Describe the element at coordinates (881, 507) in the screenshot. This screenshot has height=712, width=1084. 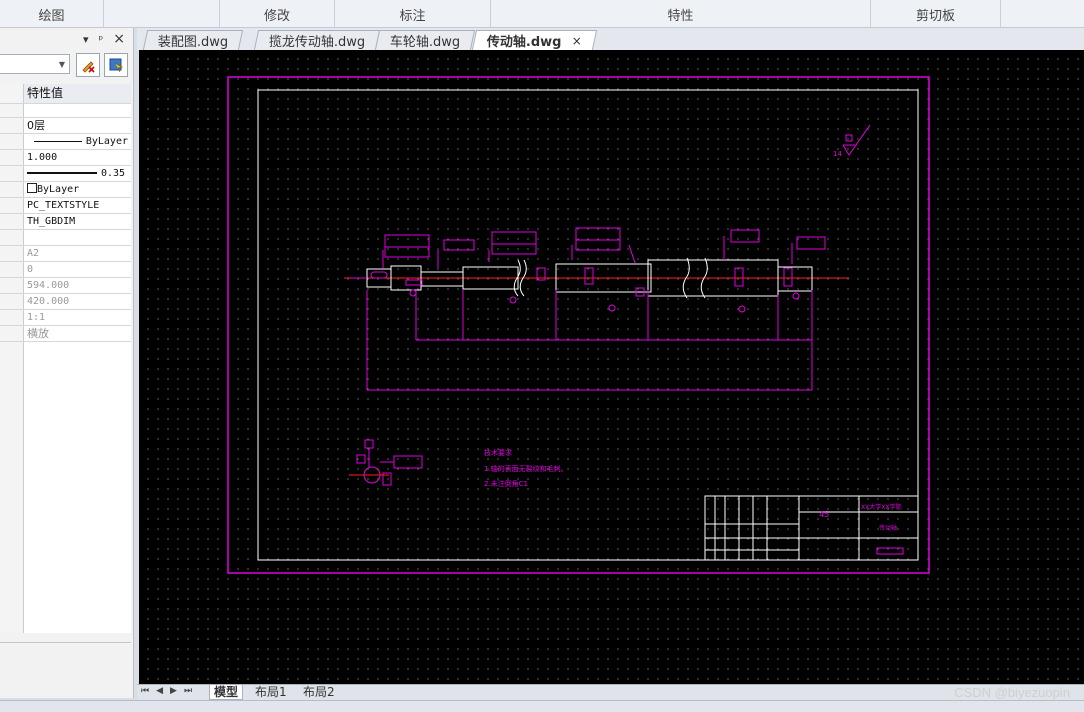
I see `company-label: XX大学XX学院` at that location.